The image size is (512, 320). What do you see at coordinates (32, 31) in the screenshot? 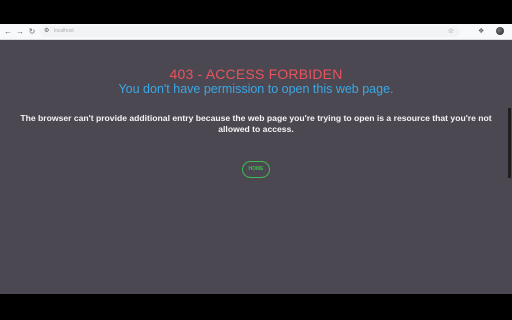
I see `reload-icon: ↻` at bounding box center [32, 31].